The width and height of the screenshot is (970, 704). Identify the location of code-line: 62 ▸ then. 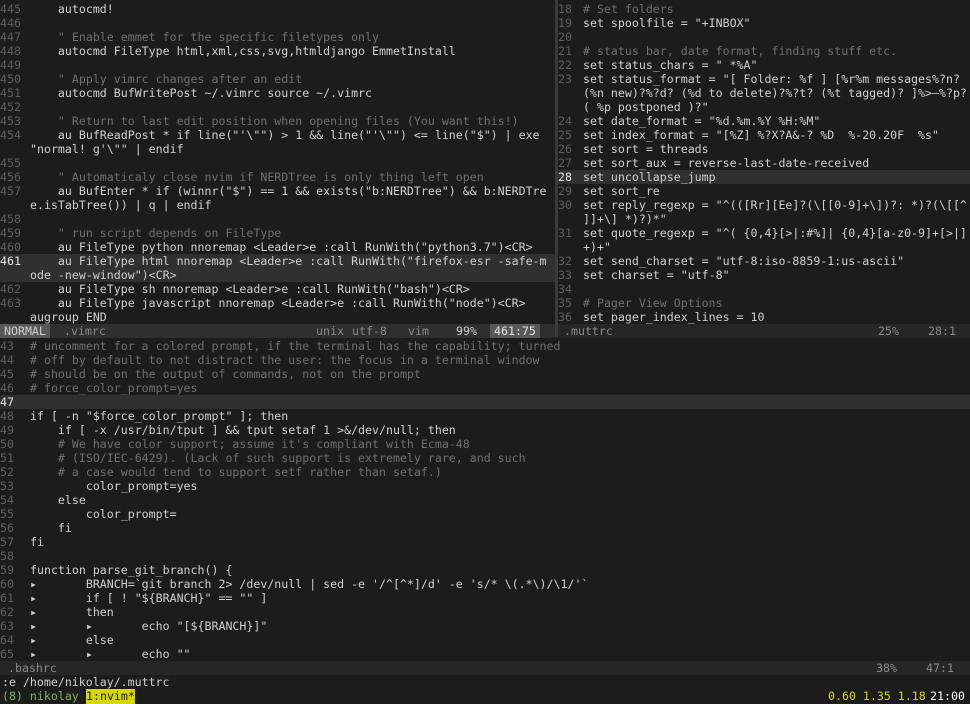
(485, 612).